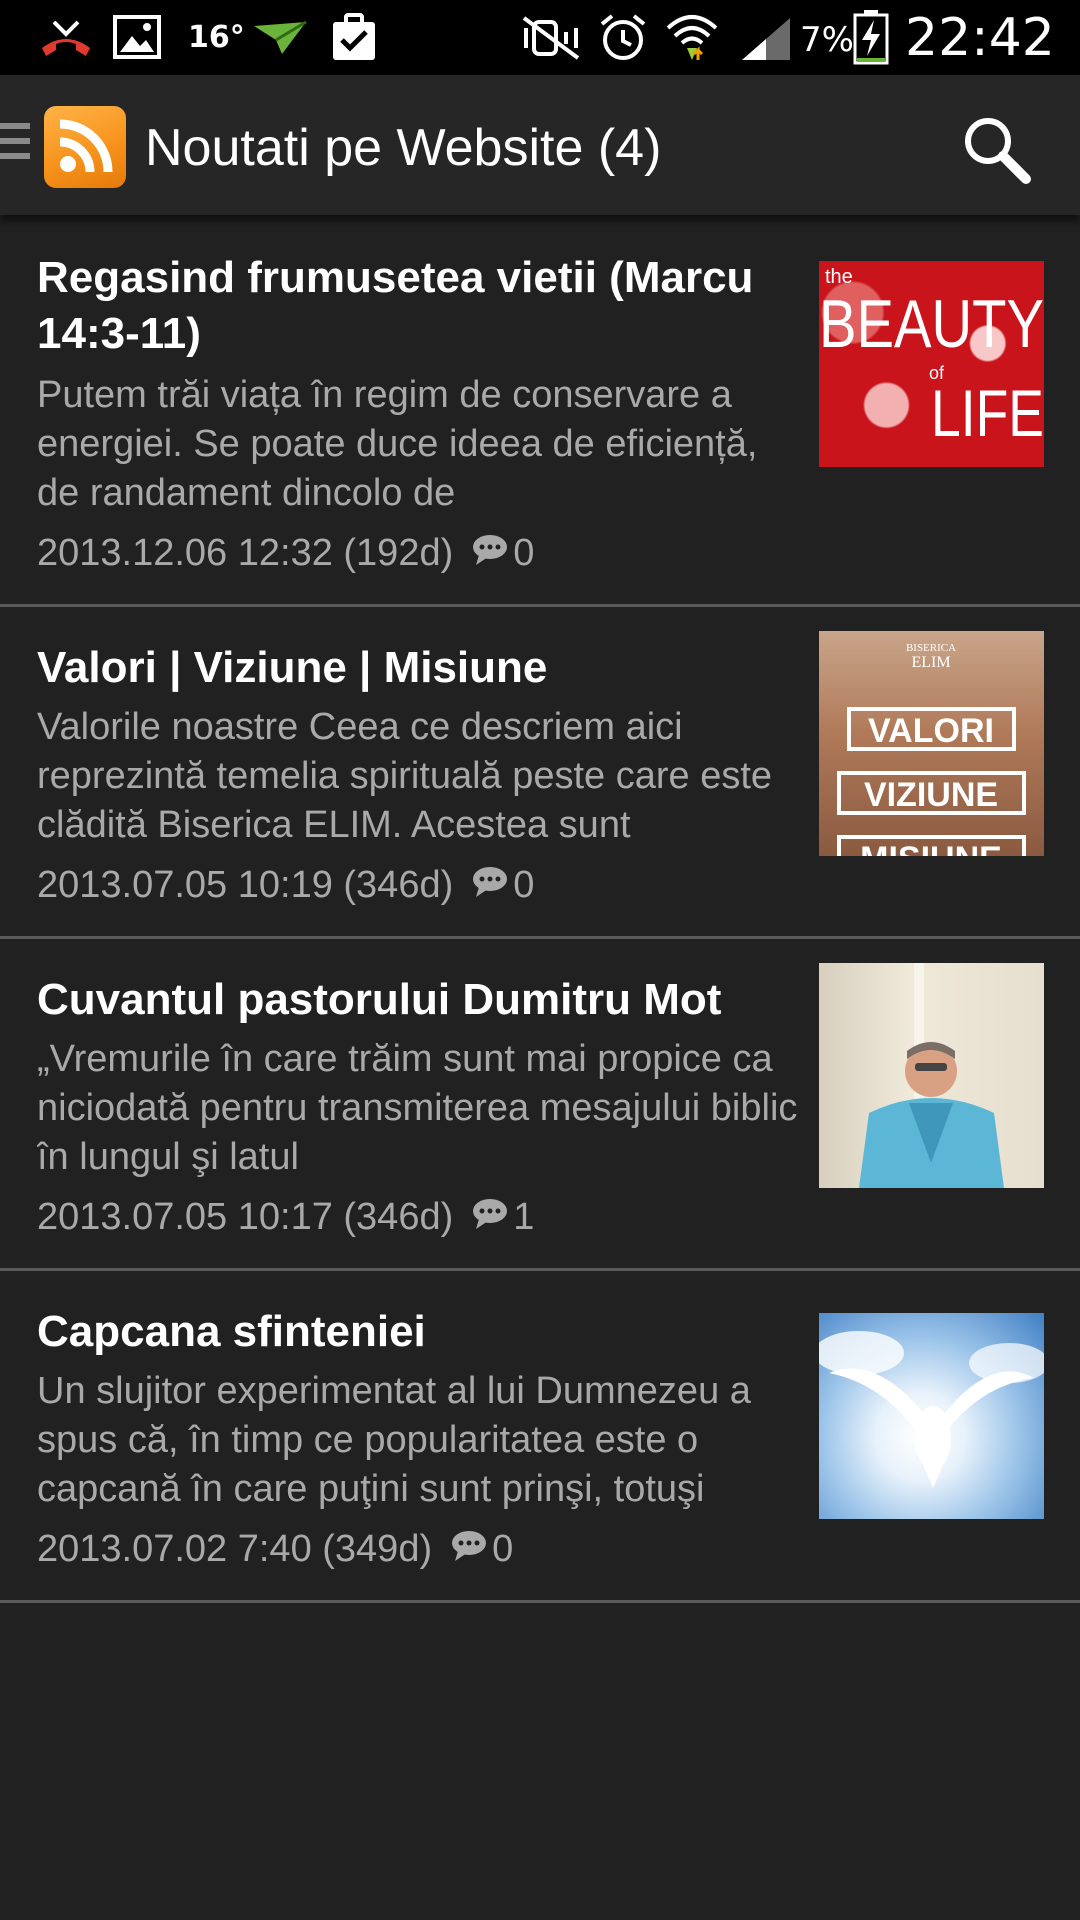  What do you see at coordinates (524, 1217) in the screenshot?
I see `comment-count: 1` at bounding box center [524, 1217].